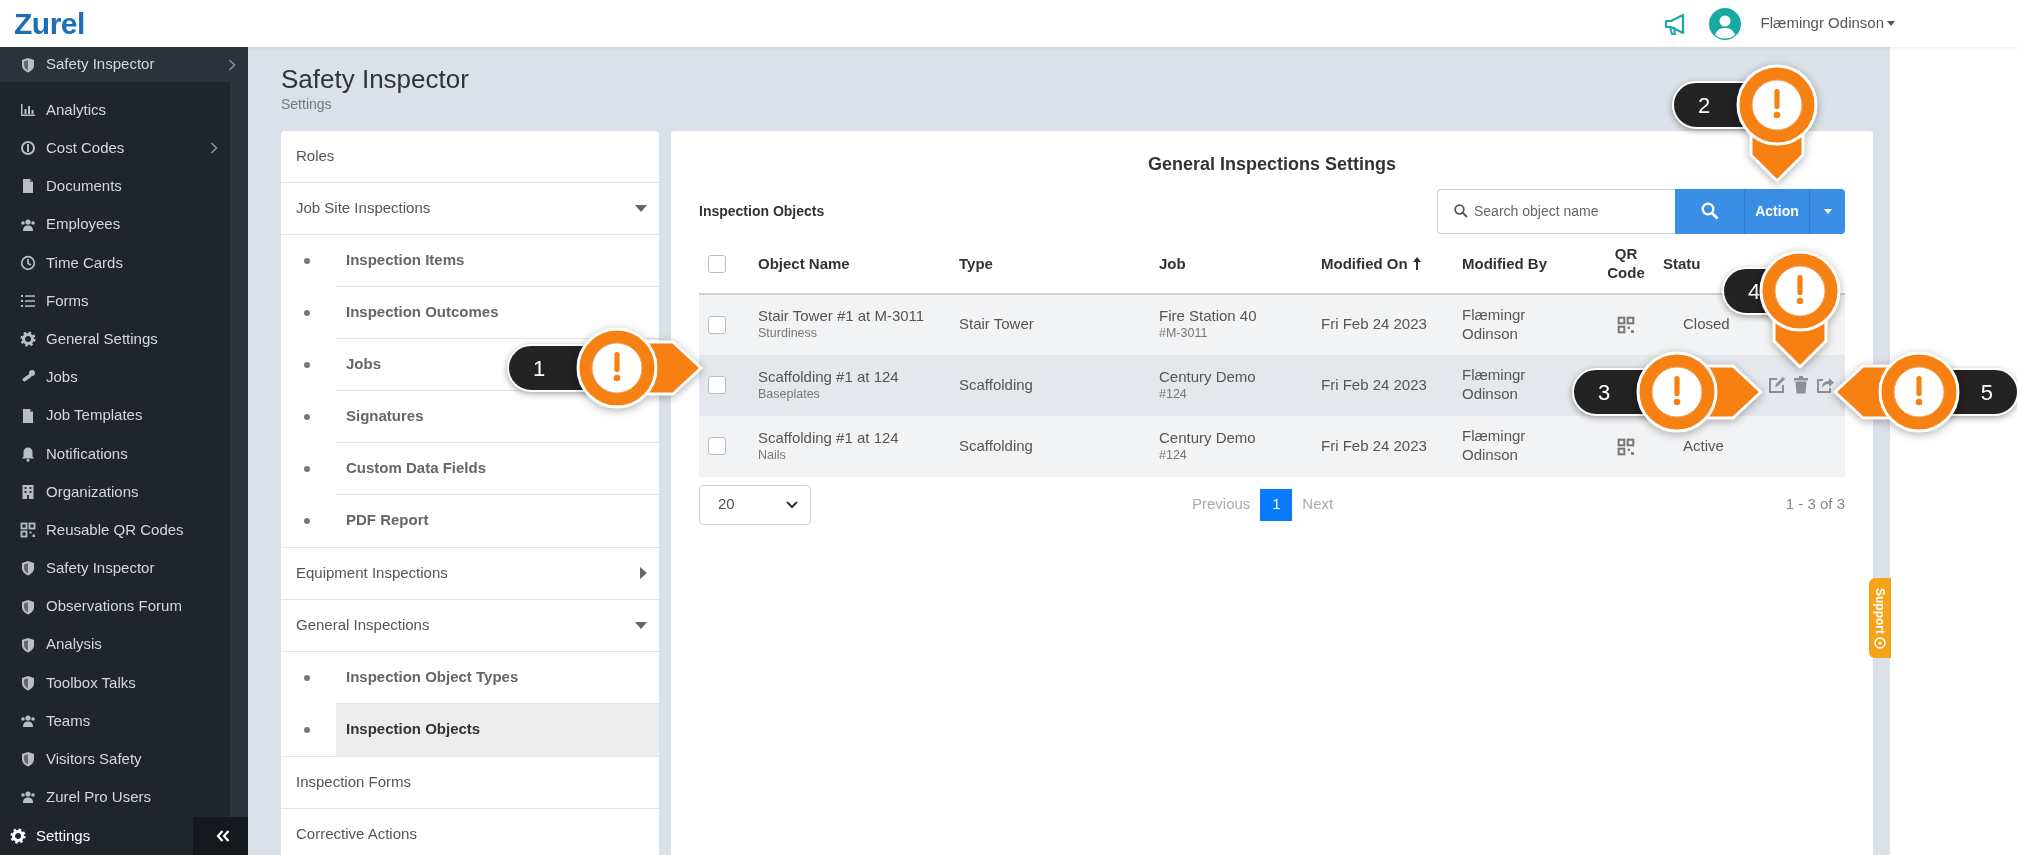  I want to click on sidebar-item: Employees, so click(115, 224).